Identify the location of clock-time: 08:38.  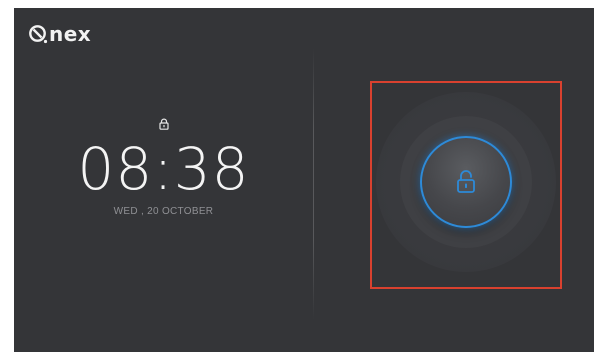
(163, 169).